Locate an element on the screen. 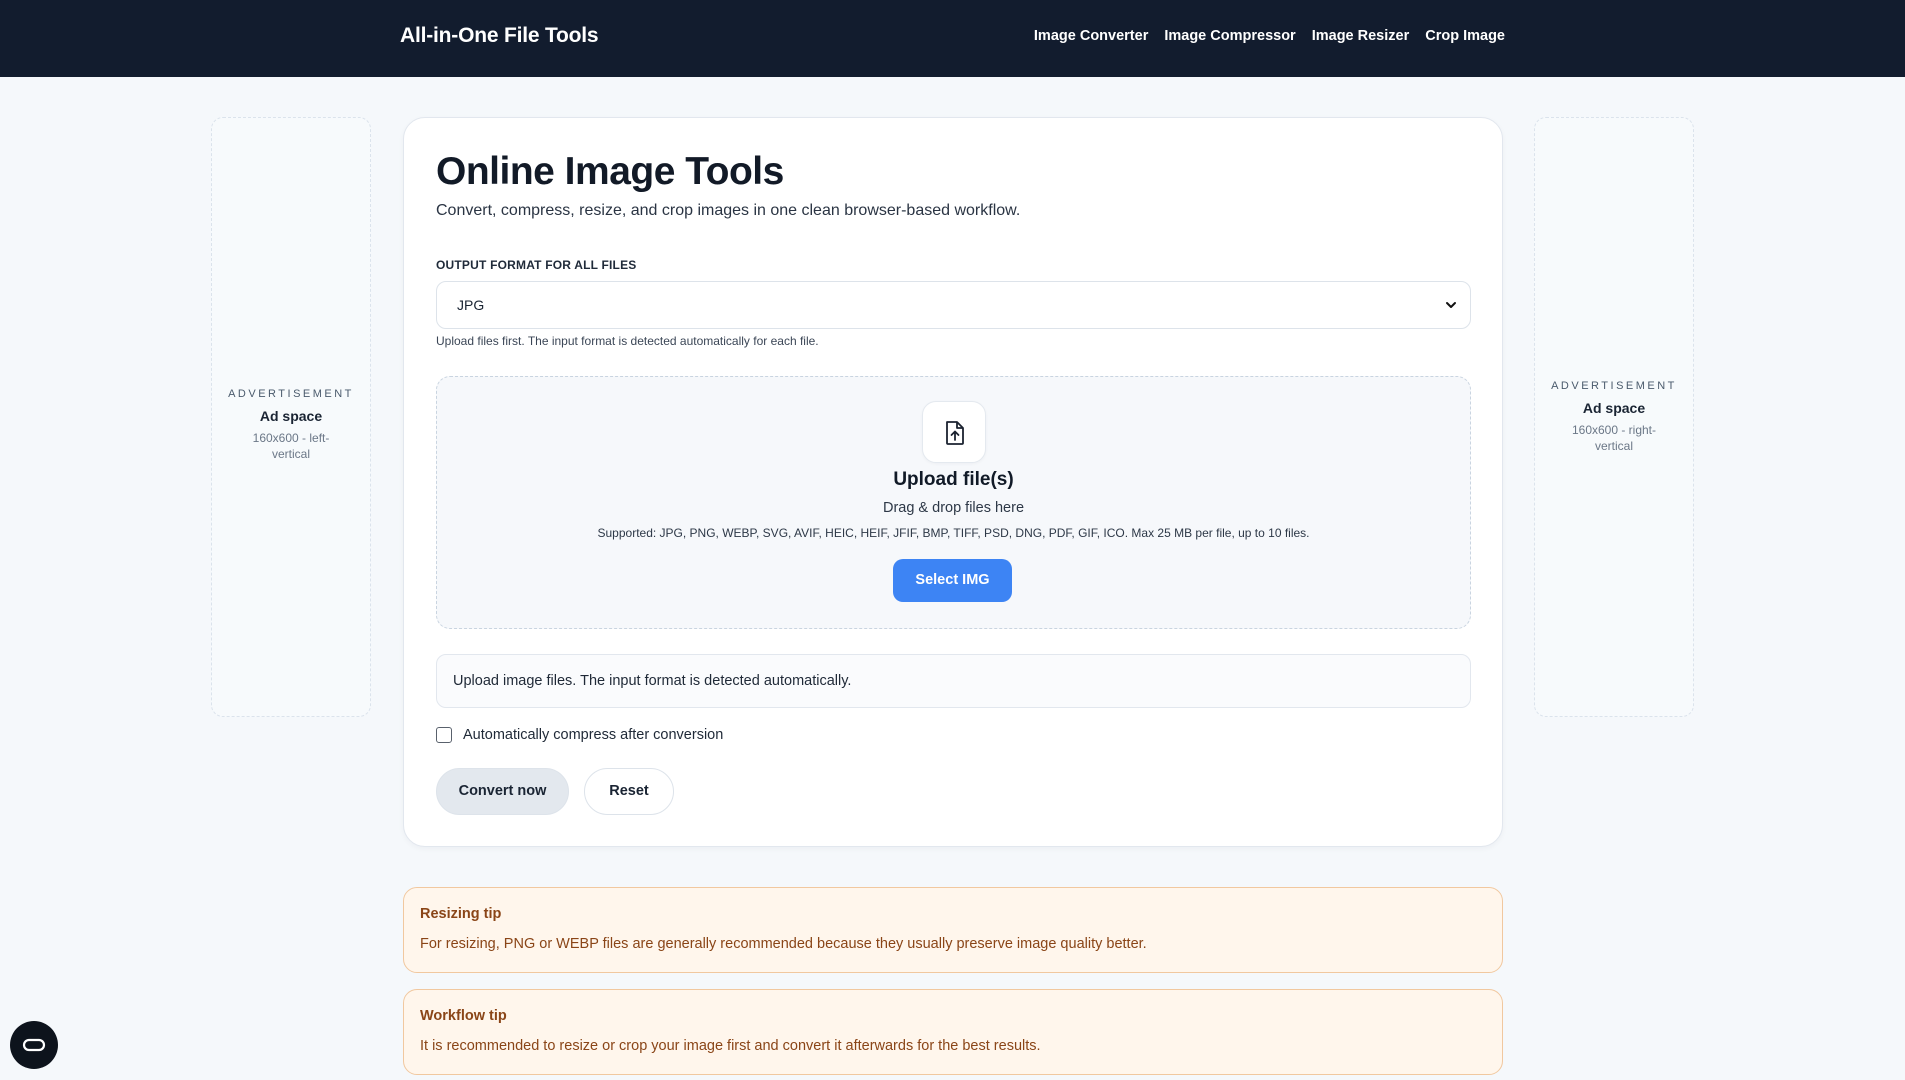 The image size is (1905, 1080). nav-link-crop-image: Crop Image is located at coordinates (1465, 36).